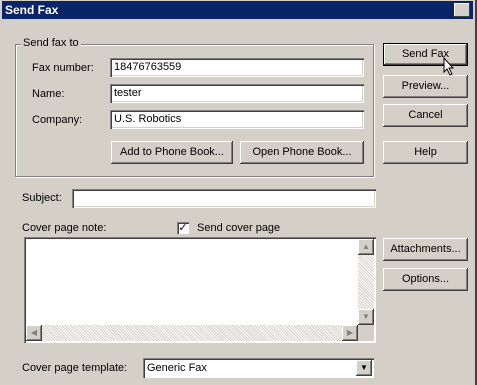  I want to click on chevron-left-icon: ◀, so click(34, 332).